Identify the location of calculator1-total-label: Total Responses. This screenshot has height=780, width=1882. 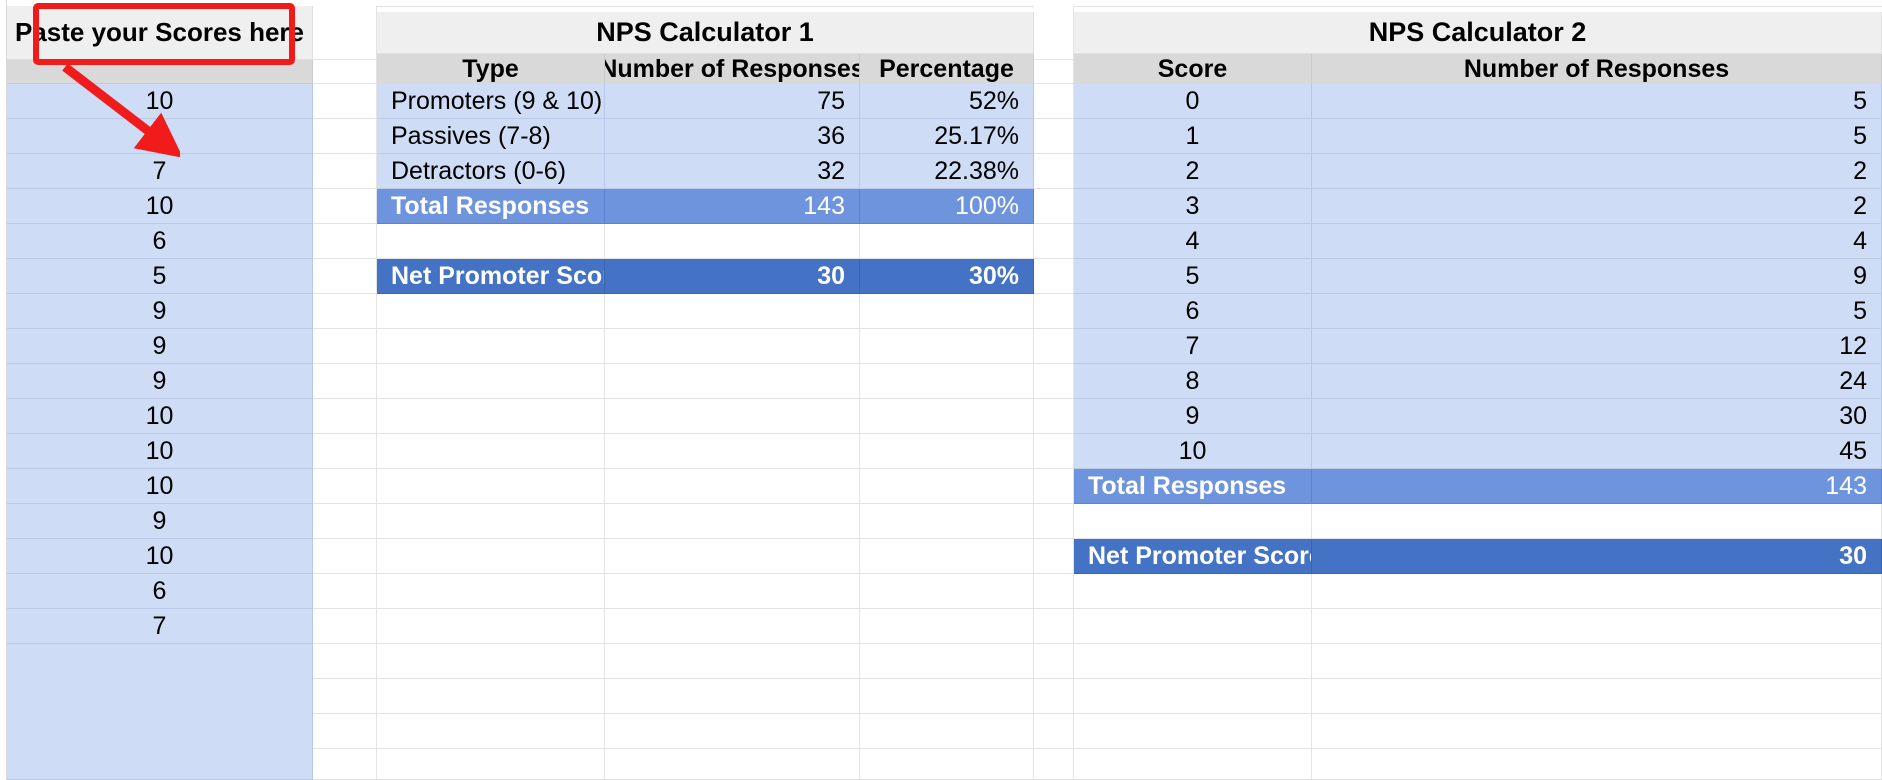
(491, 206).